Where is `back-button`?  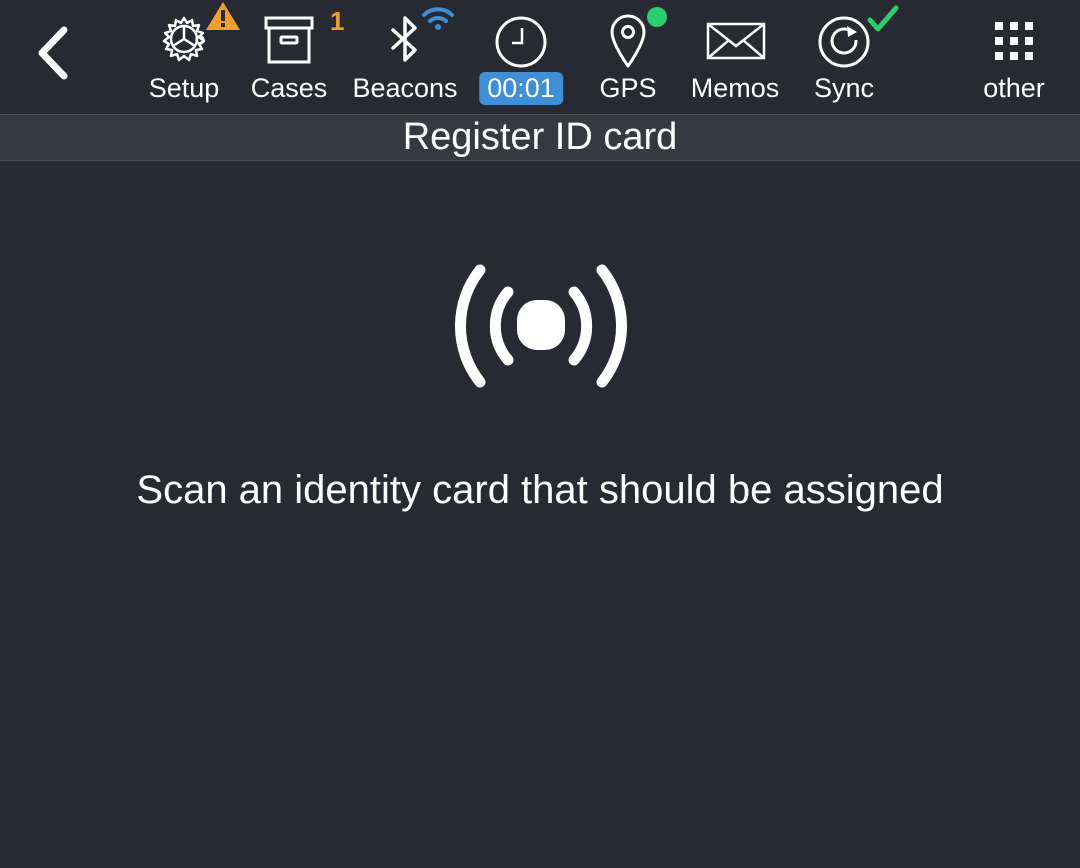
back-button is located at coordinates (53, 53).